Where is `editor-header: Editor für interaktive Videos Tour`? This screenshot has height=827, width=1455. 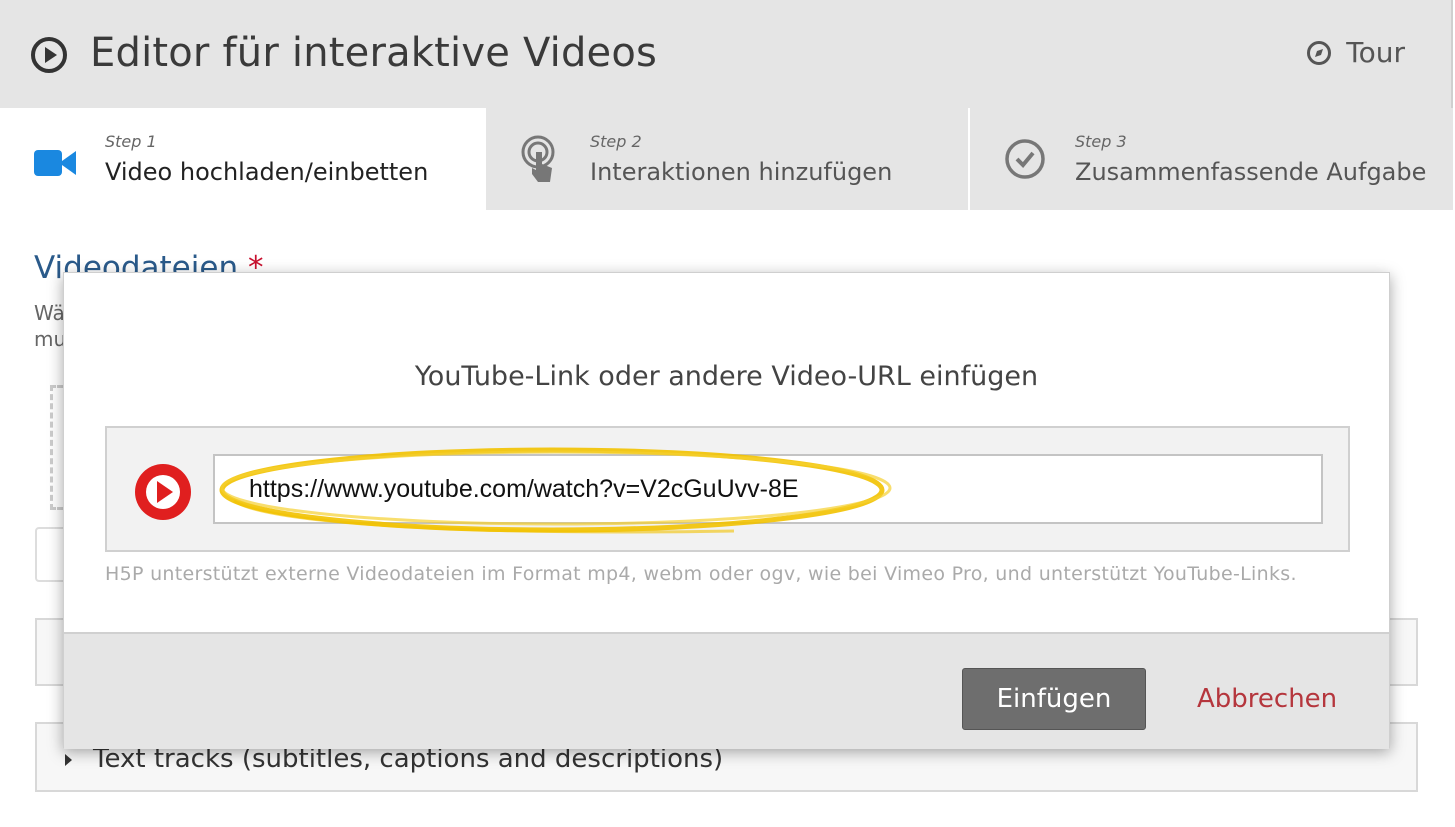 editor-header: Editor für interaktive Videos Tour is located at coordinates (726, 54).